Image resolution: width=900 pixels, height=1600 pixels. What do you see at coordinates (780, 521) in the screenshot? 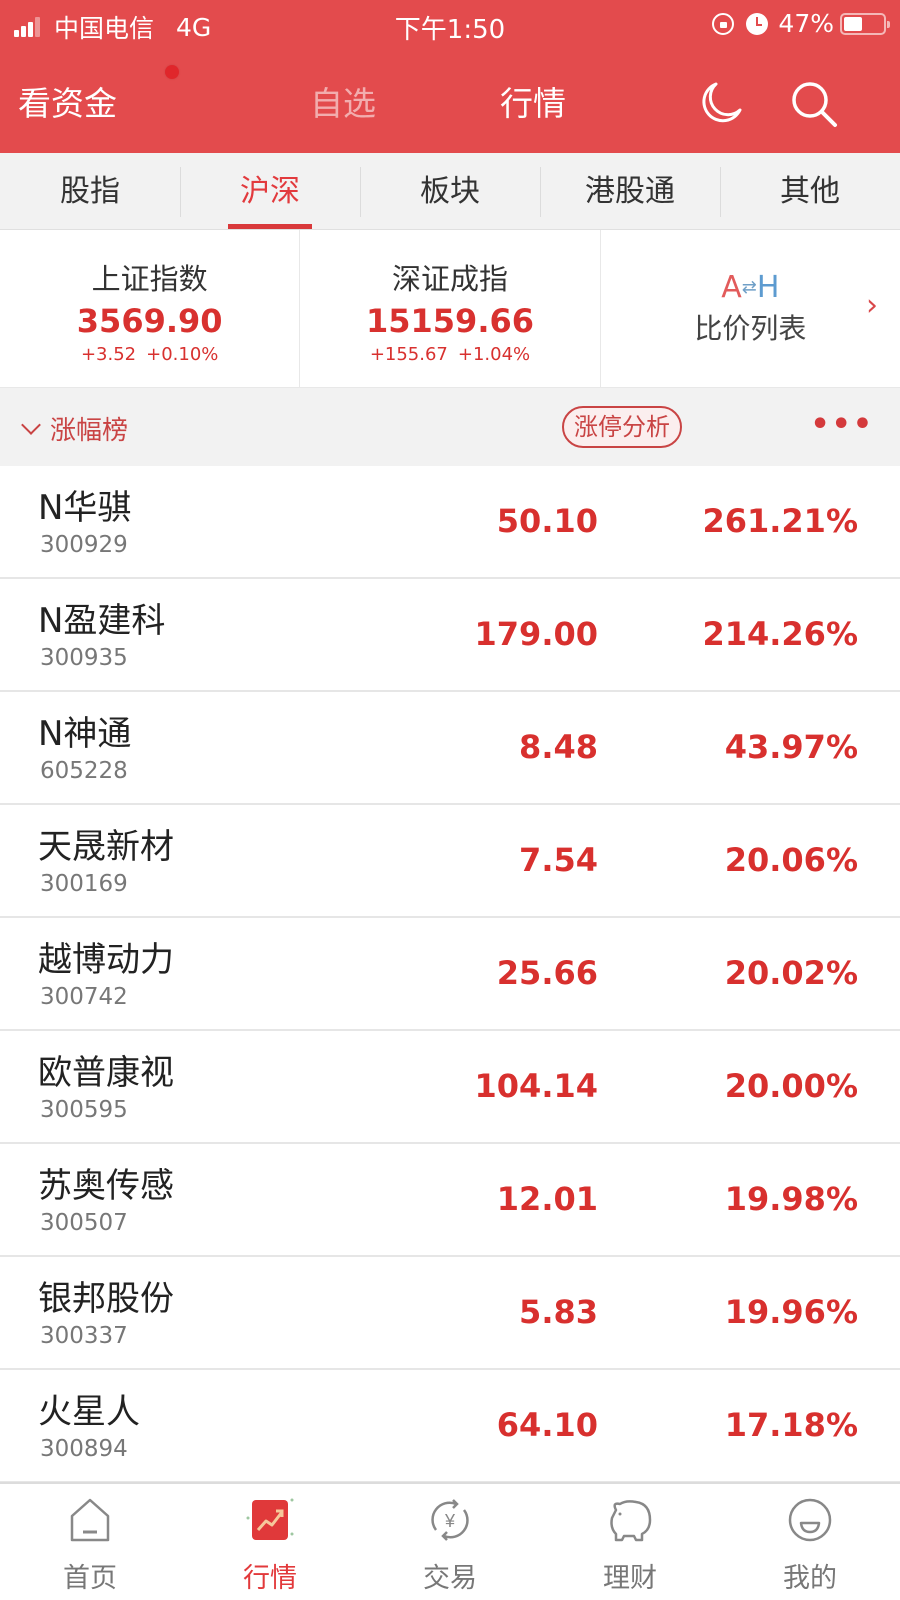
I see `stock-change-percent: 261.21%` at bounding box center [780, 521].